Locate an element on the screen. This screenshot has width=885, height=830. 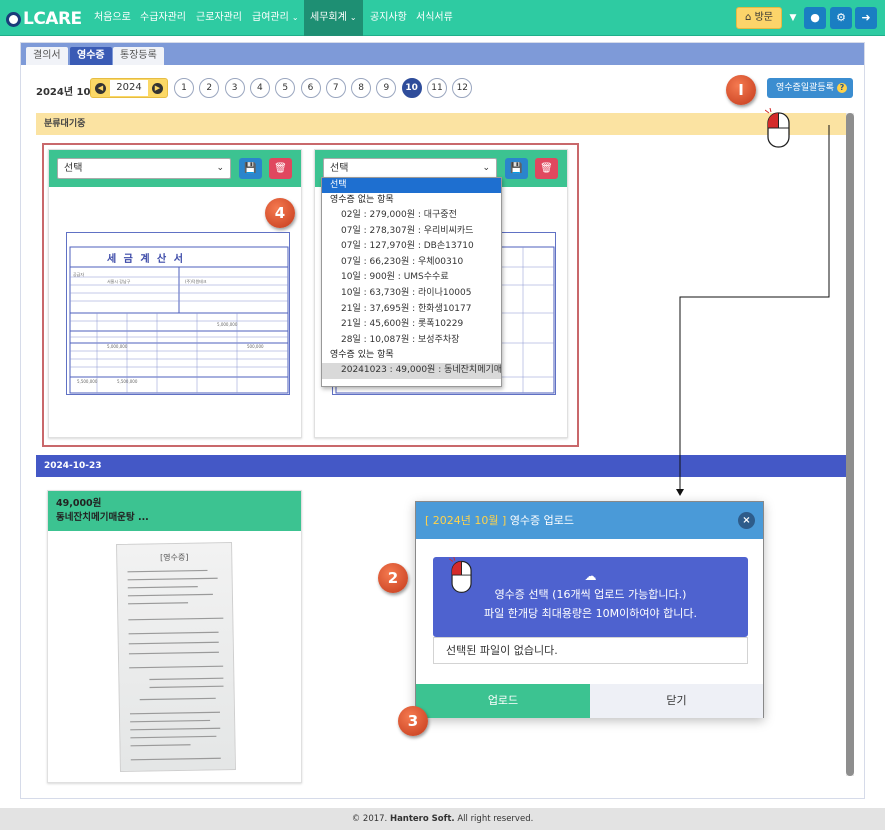
modal-period: [ 2024년 10월 ] is located at coordinates (466, 520).